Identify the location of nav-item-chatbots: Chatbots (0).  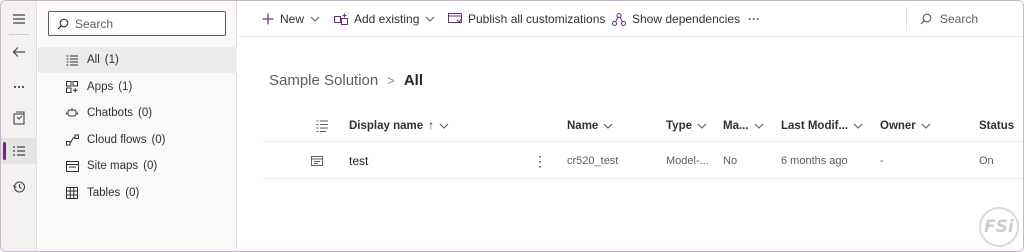
(137, 113).